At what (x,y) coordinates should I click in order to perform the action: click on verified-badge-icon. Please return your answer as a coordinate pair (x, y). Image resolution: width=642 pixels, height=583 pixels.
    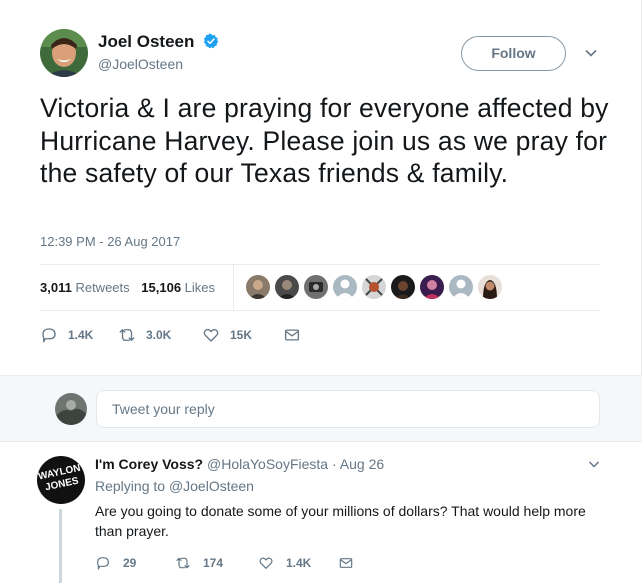
    Looking at the image, I should click on (211, 41).